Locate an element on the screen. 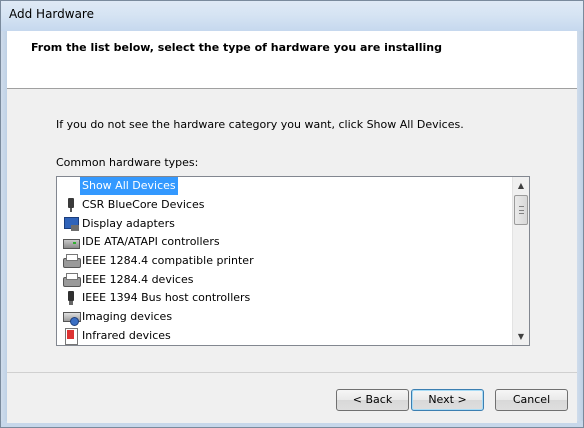 This screenshot has height=428, width=584. list-item-label: Infrared devices is located at coordinates (126, 335).